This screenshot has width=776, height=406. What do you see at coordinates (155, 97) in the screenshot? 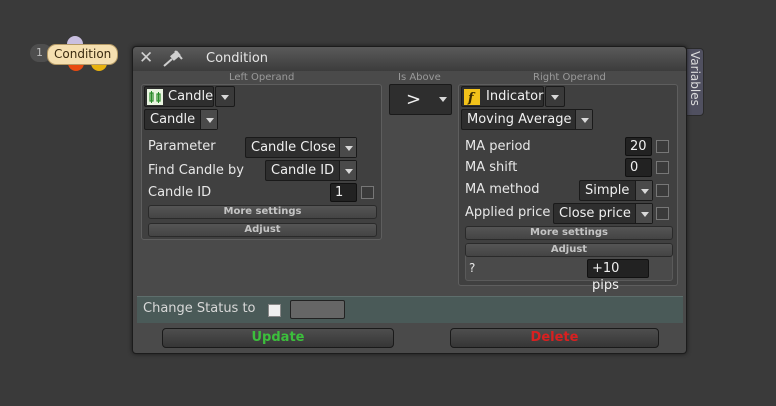
I see `candle-icon` at bounding box center [155, 97].